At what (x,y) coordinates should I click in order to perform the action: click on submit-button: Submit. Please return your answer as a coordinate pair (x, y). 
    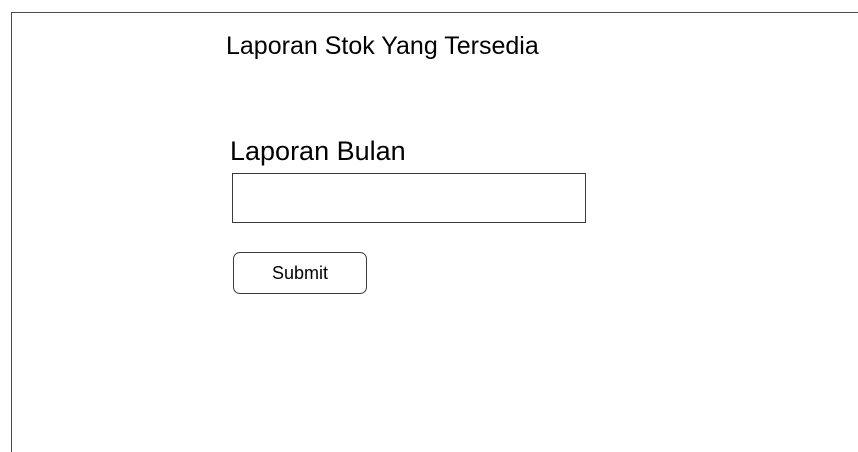
    Looking at the image, I should click on (300, 273).